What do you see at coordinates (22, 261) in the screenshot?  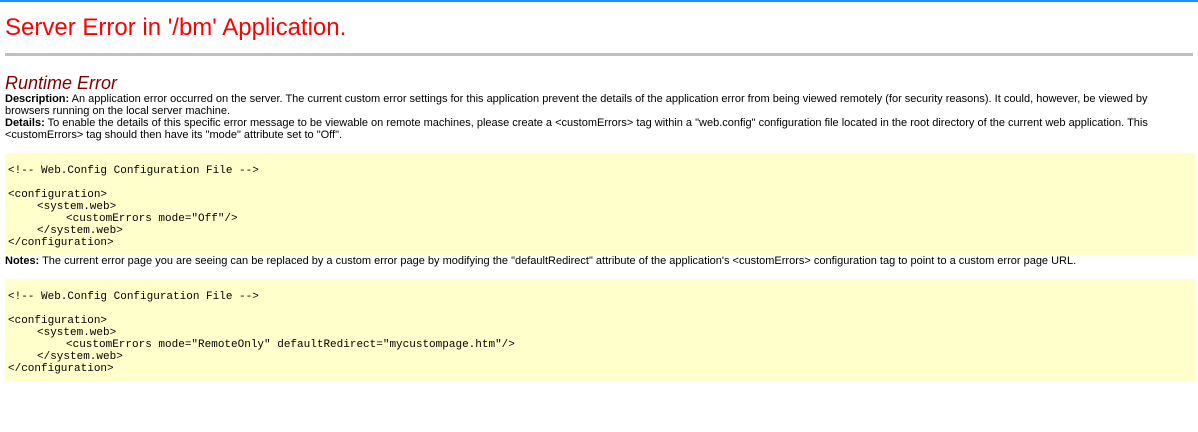 I see `notes-label: Notes:` at bounding box center [22, 261].